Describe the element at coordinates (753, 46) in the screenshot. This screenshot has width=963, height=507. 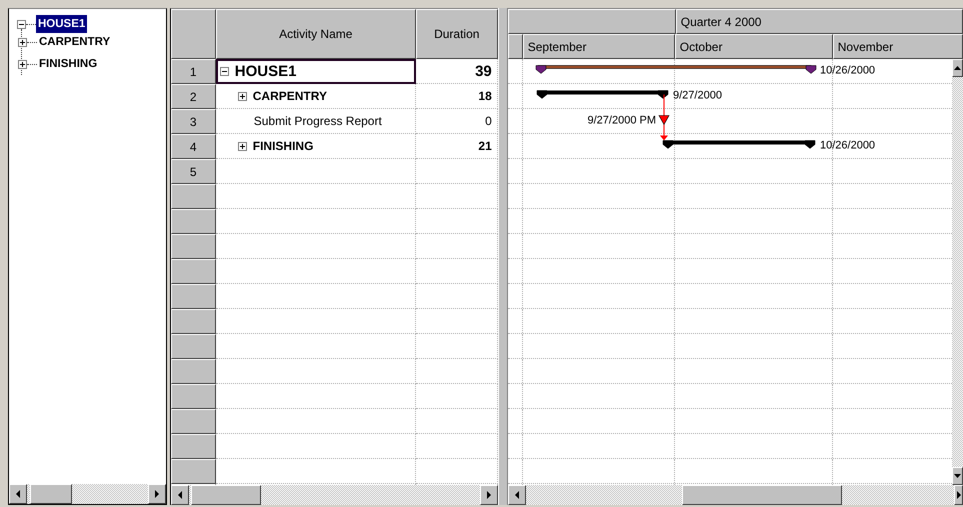
I see `month-header: October` at that location.